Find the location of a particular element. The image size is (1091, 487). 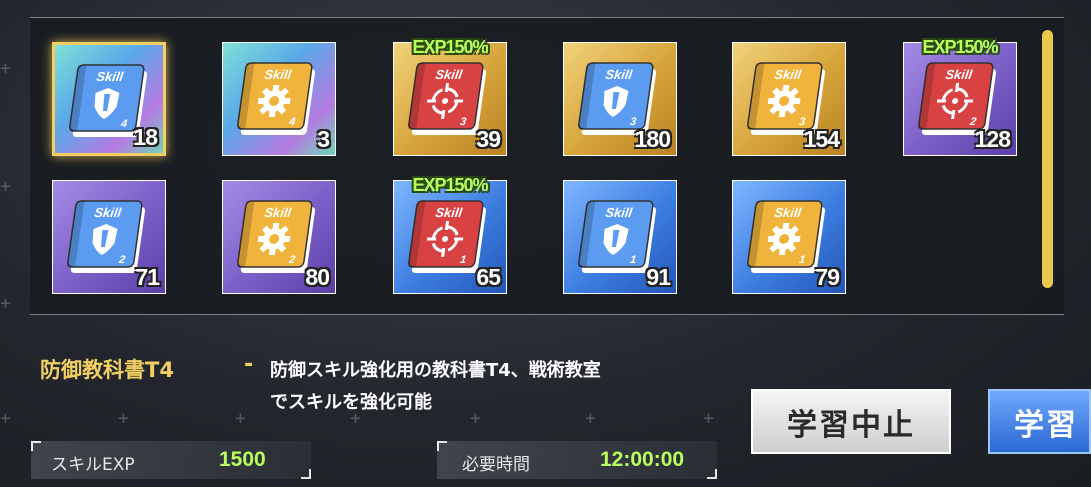

skill-exp-label: スキルEXP is located at coordinates (93, 465).